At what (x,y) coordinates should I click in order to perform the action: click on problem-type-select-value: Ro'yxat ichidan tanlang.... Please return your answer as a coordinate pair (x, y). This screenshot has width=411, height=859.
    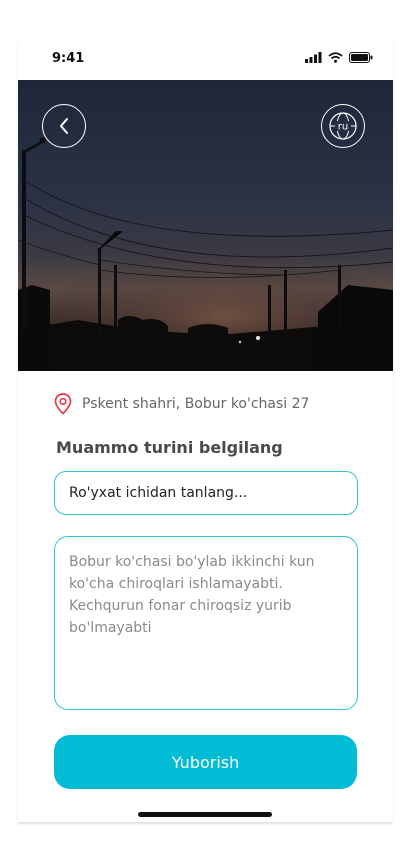
    Looking at the image, I should click on (158, 493).